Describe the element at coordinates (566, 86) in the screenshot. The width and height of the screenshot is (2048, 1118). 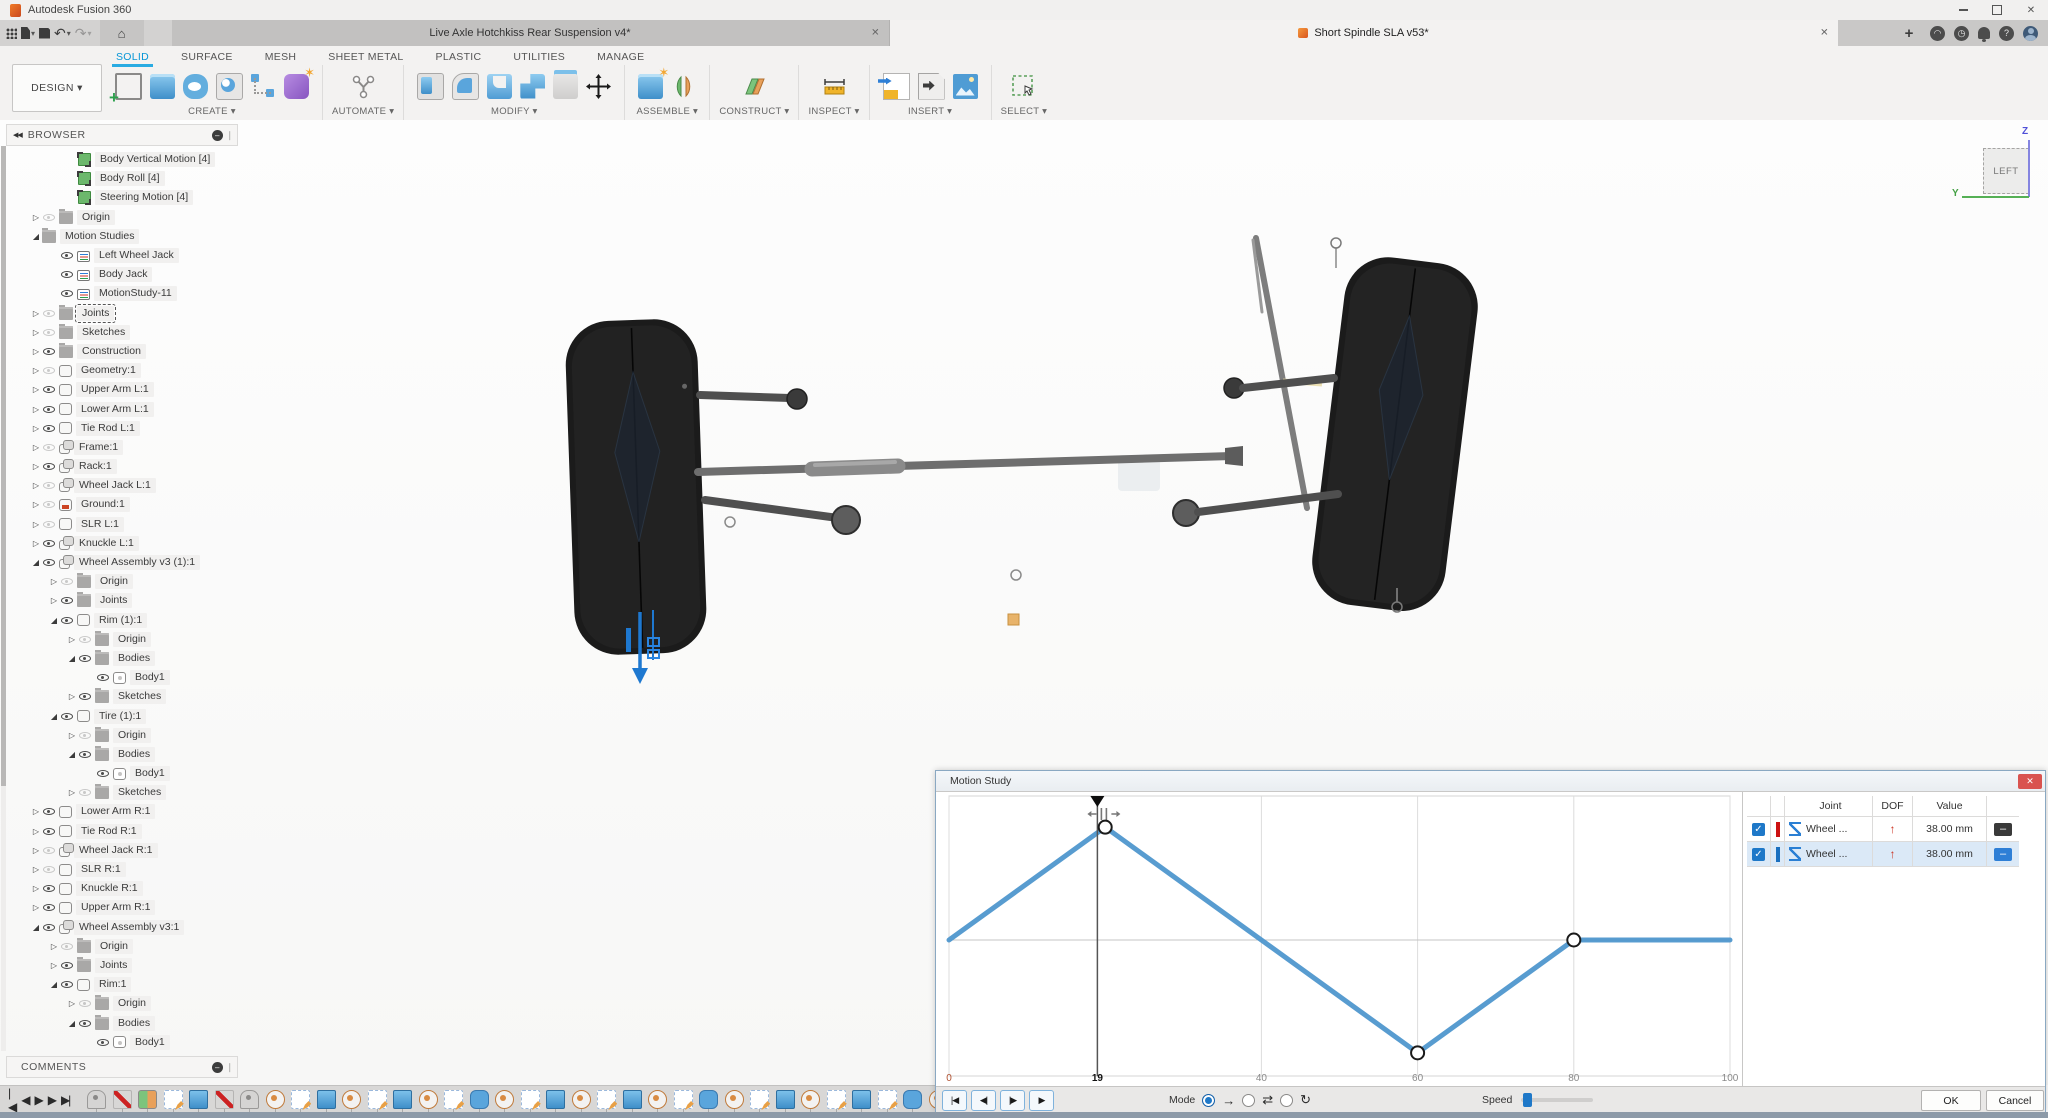
I see `offset-face-icon` at that location.